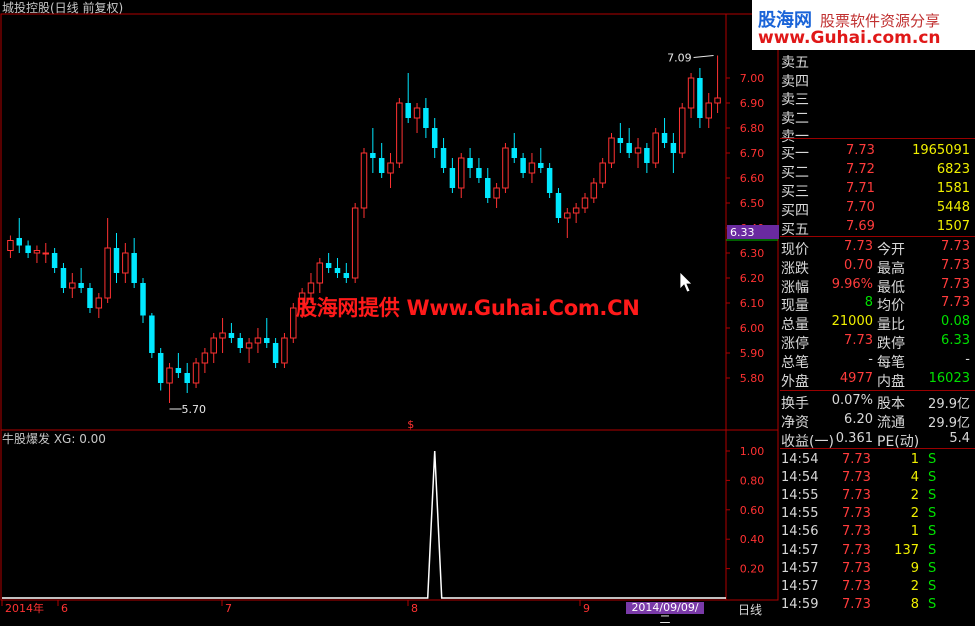 Image resolution: width=975 pixels, height=626 pixels. Describe the element at coordinates (949, 378) in the screenshot. I see `quote-value: 16023` at that location.